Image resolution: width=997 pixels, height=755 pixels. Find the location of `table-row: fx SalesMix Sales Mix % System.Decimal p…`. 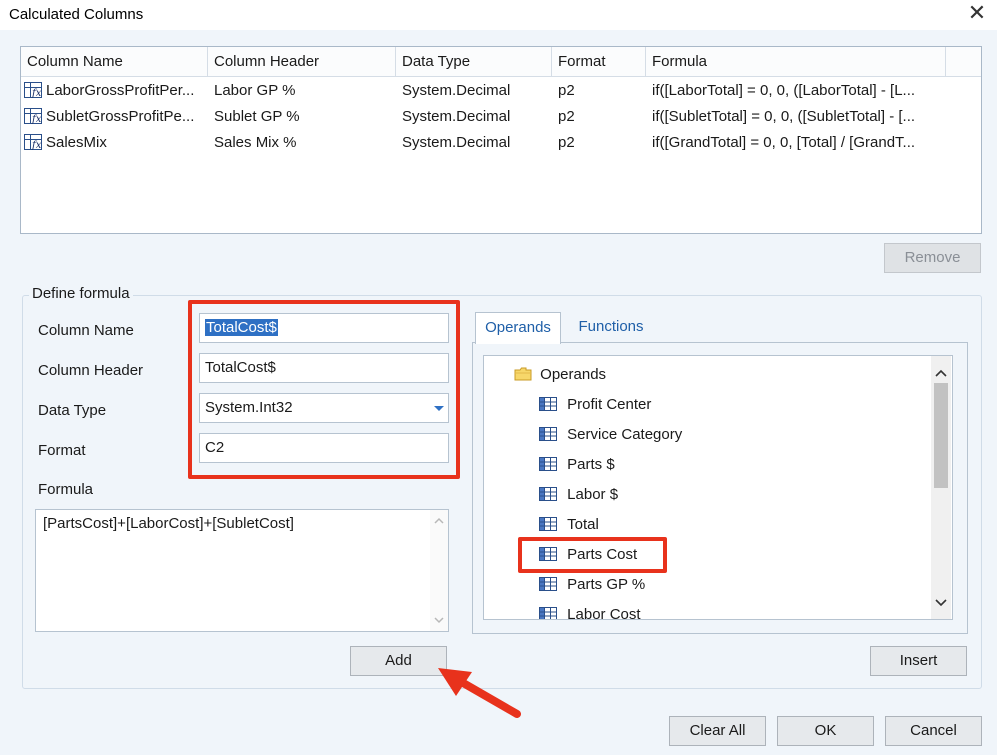

table-row: fx SalesMix Sales Mix % System.Decimal p… is located at coordinates (501, 143).